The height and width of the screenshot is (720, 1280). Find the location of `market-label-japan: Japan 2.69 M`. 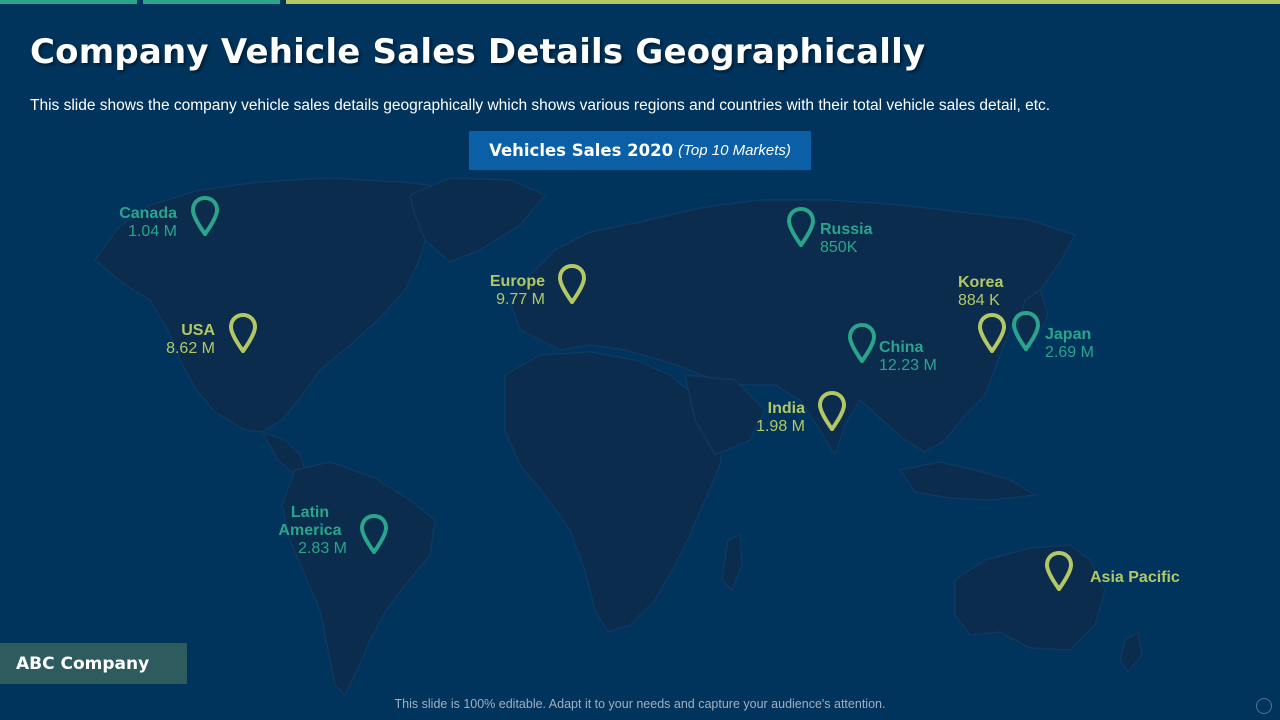

market-label-japan: Japan 2.69 M is located at coordinates (1069, 343).